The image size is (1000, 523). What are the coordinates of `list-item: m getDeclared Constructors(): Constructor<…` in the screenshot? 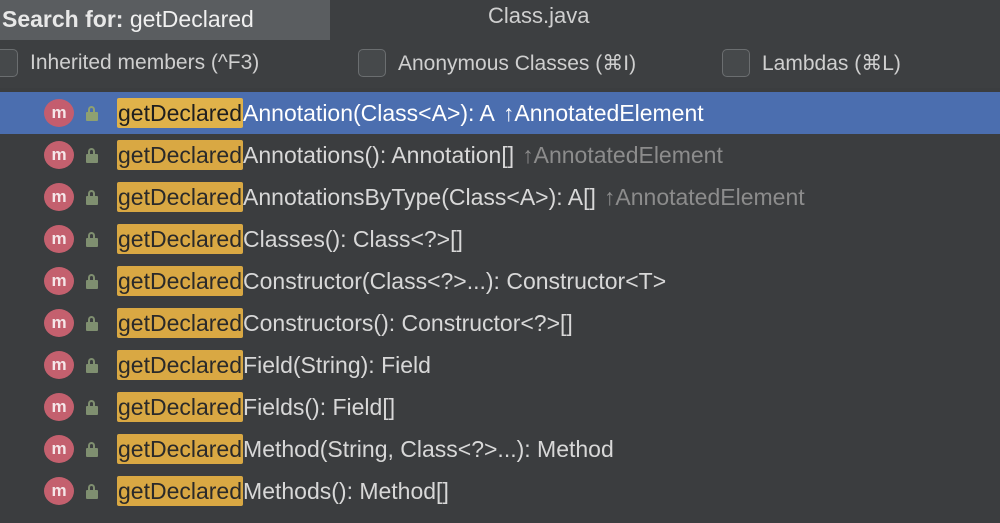 It's located at (500, 323).